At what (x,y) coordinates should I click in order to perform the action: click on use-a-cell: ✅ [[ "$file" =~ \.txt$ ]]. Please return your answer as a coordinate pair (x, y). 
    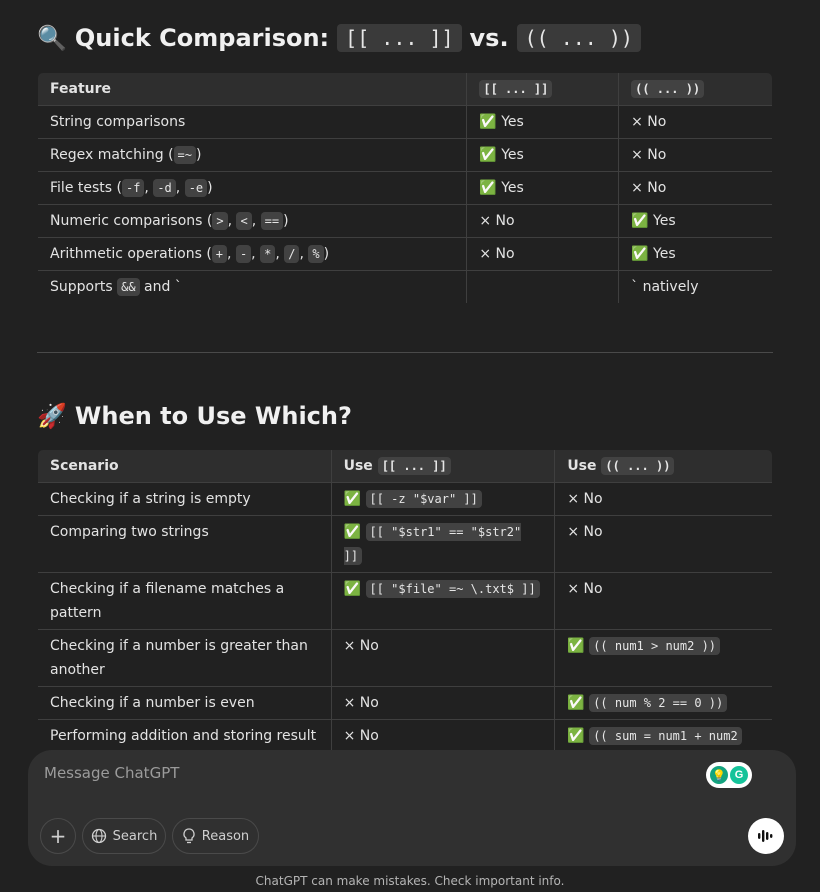
    Looking at the image, I should click on (443, 601).